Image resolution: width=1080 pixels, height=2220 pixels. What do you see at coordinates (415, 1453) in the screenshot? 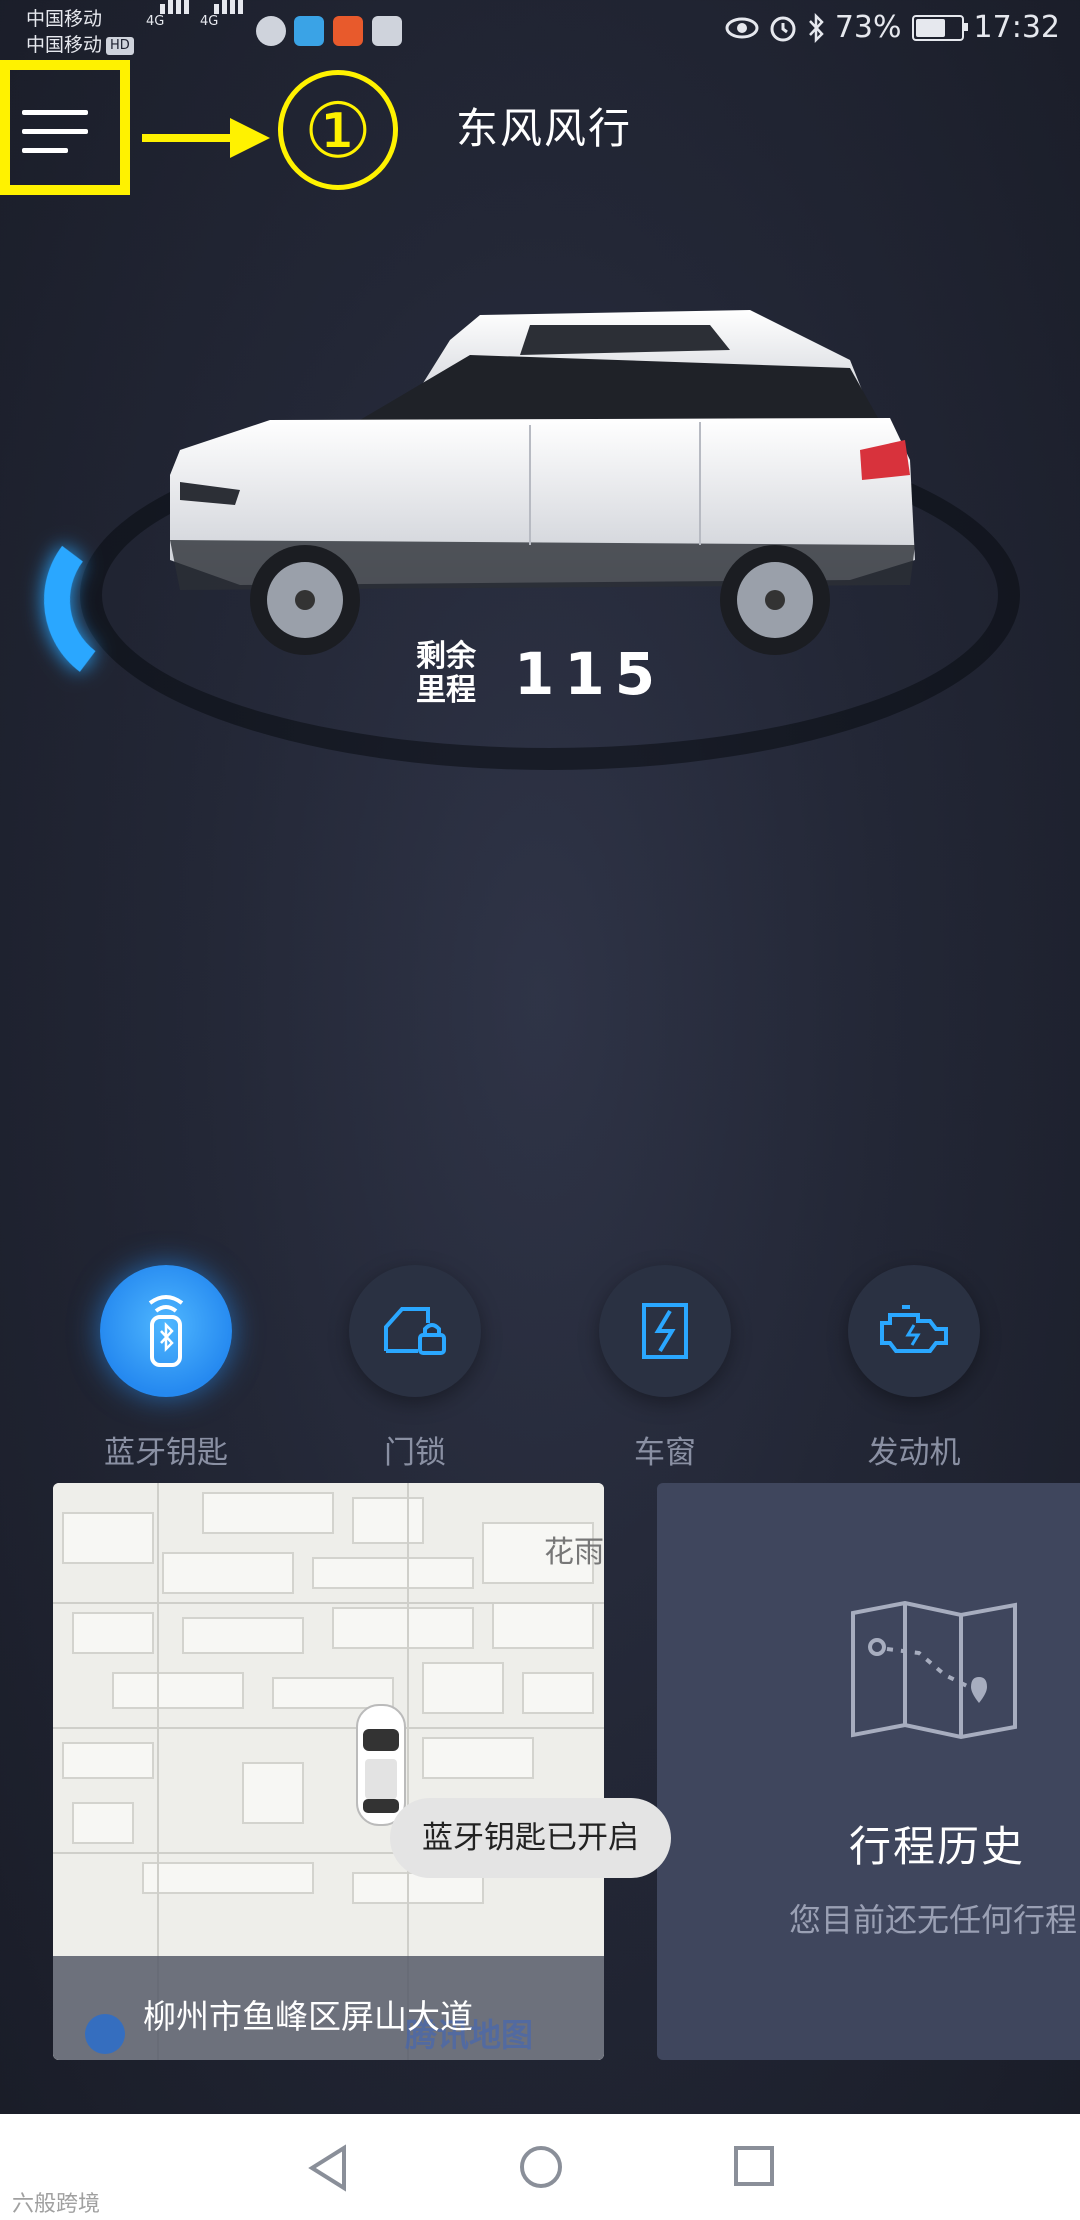
I see `control-label: 门锁` at bounding box center [415, 1453].